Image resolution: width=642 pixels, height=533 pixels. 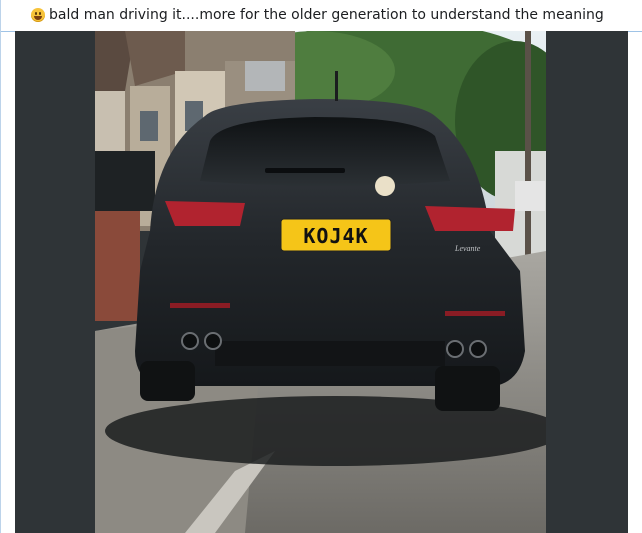 I want to click on brick-wall, so click(x=117, y=261).